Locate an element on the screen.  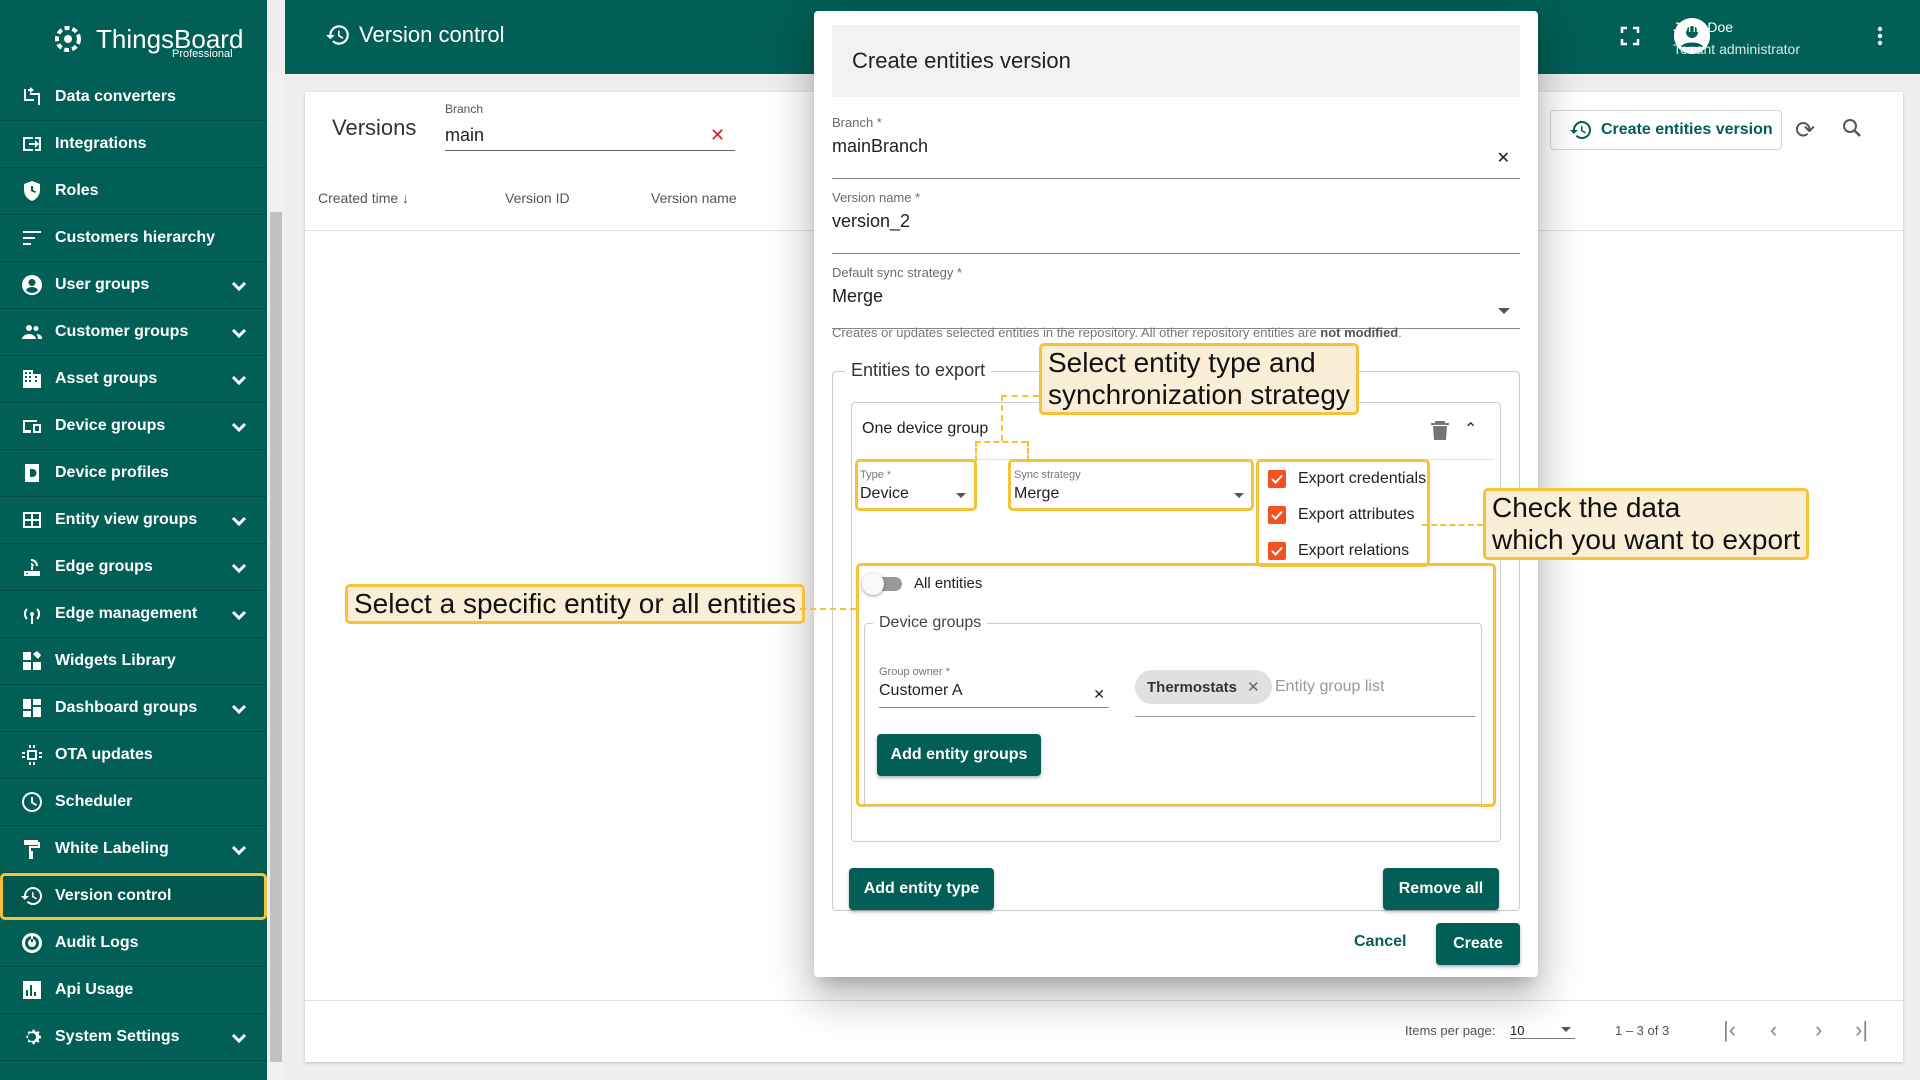
sidebar-item-customers-hierarchy: Customers hierarchy is located at coordinates (133, 238).